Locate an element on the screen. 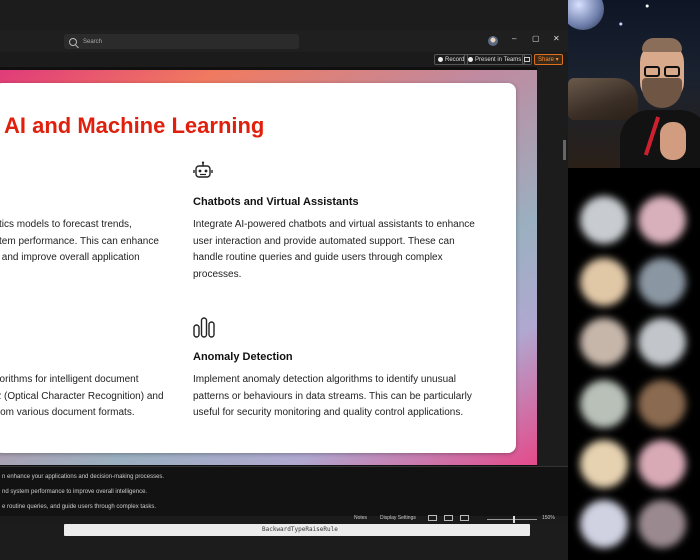 Image resolution: width=700 pixels, height=560 pixels. present-label: Present in Teams is located at coordinates (498, 59).